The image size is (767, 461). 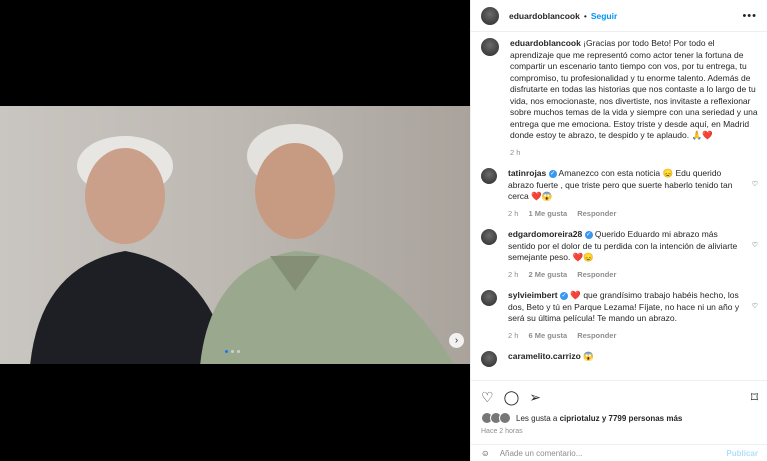 What do you see at coordinates (512, 397) in the screenshot?
I see `comment-icon: ◯` at bounding box center [512, 397].